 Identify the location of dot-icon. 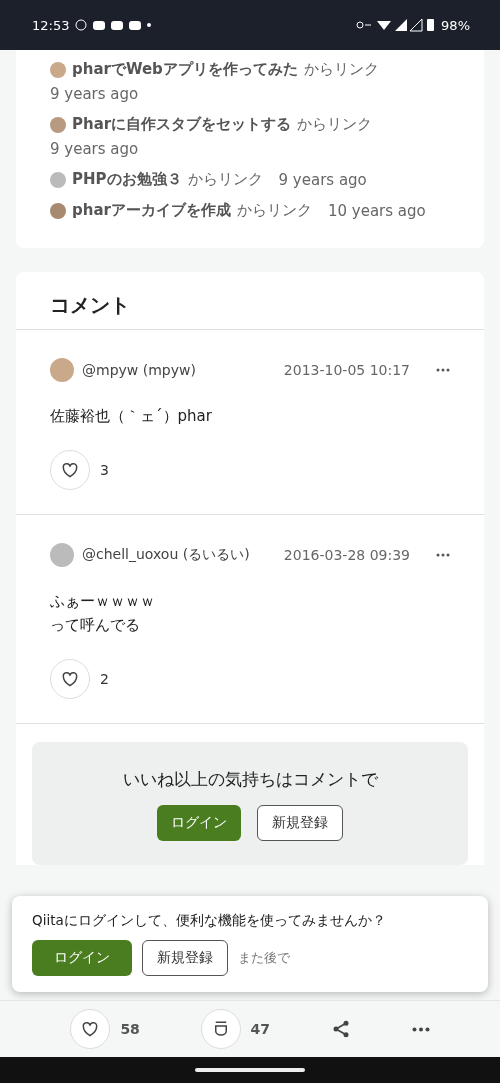
(149, 25).